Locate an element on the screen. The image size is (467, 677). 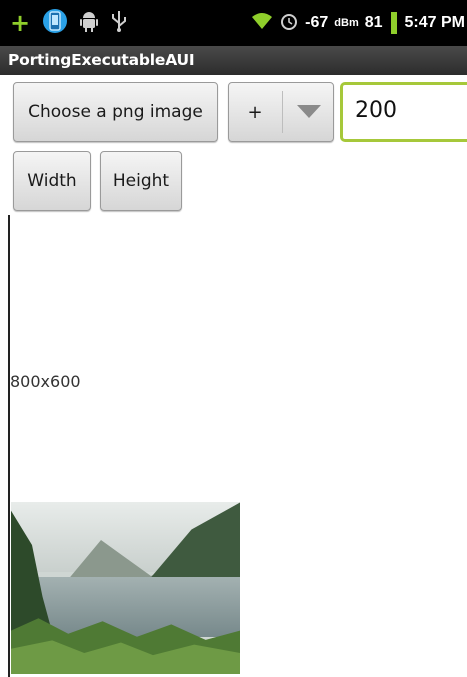
width-button: Width is located at coordinates (52, 181).